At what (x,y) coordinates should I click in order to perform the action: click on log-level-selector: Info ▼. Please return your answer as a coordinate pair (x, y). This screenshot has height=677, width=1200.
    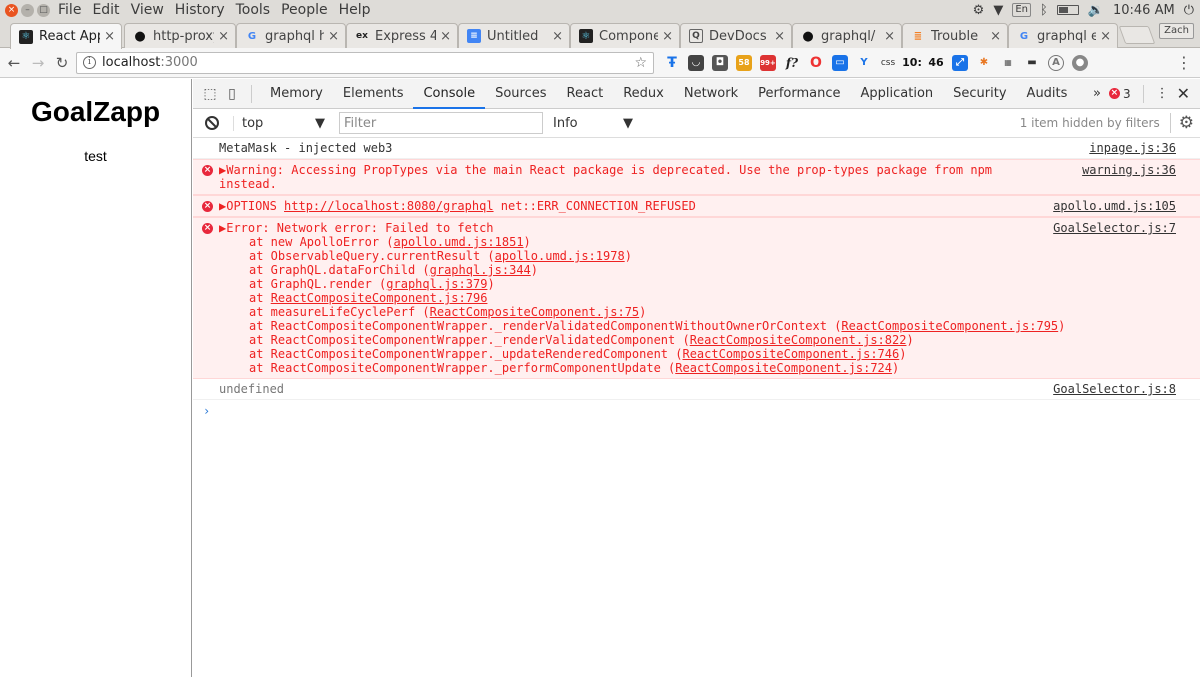
    Looking at the image, I should click on (593, 123).